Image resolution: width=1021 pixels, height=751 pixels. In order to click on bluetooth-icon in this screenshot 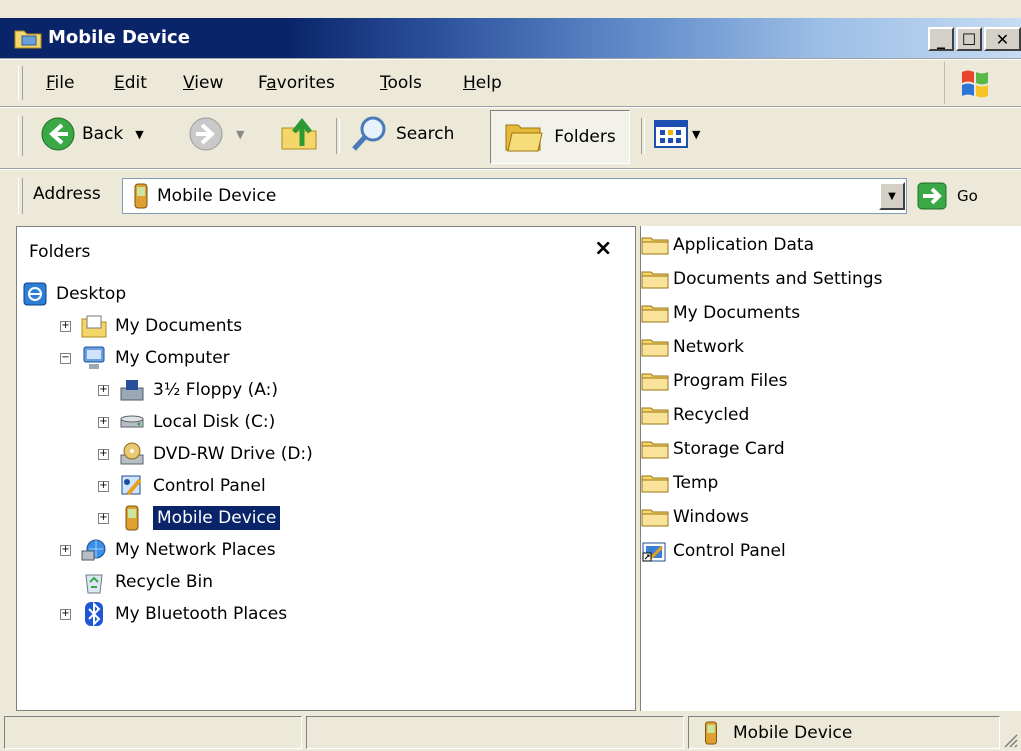, I will do `click(94, 614)`.